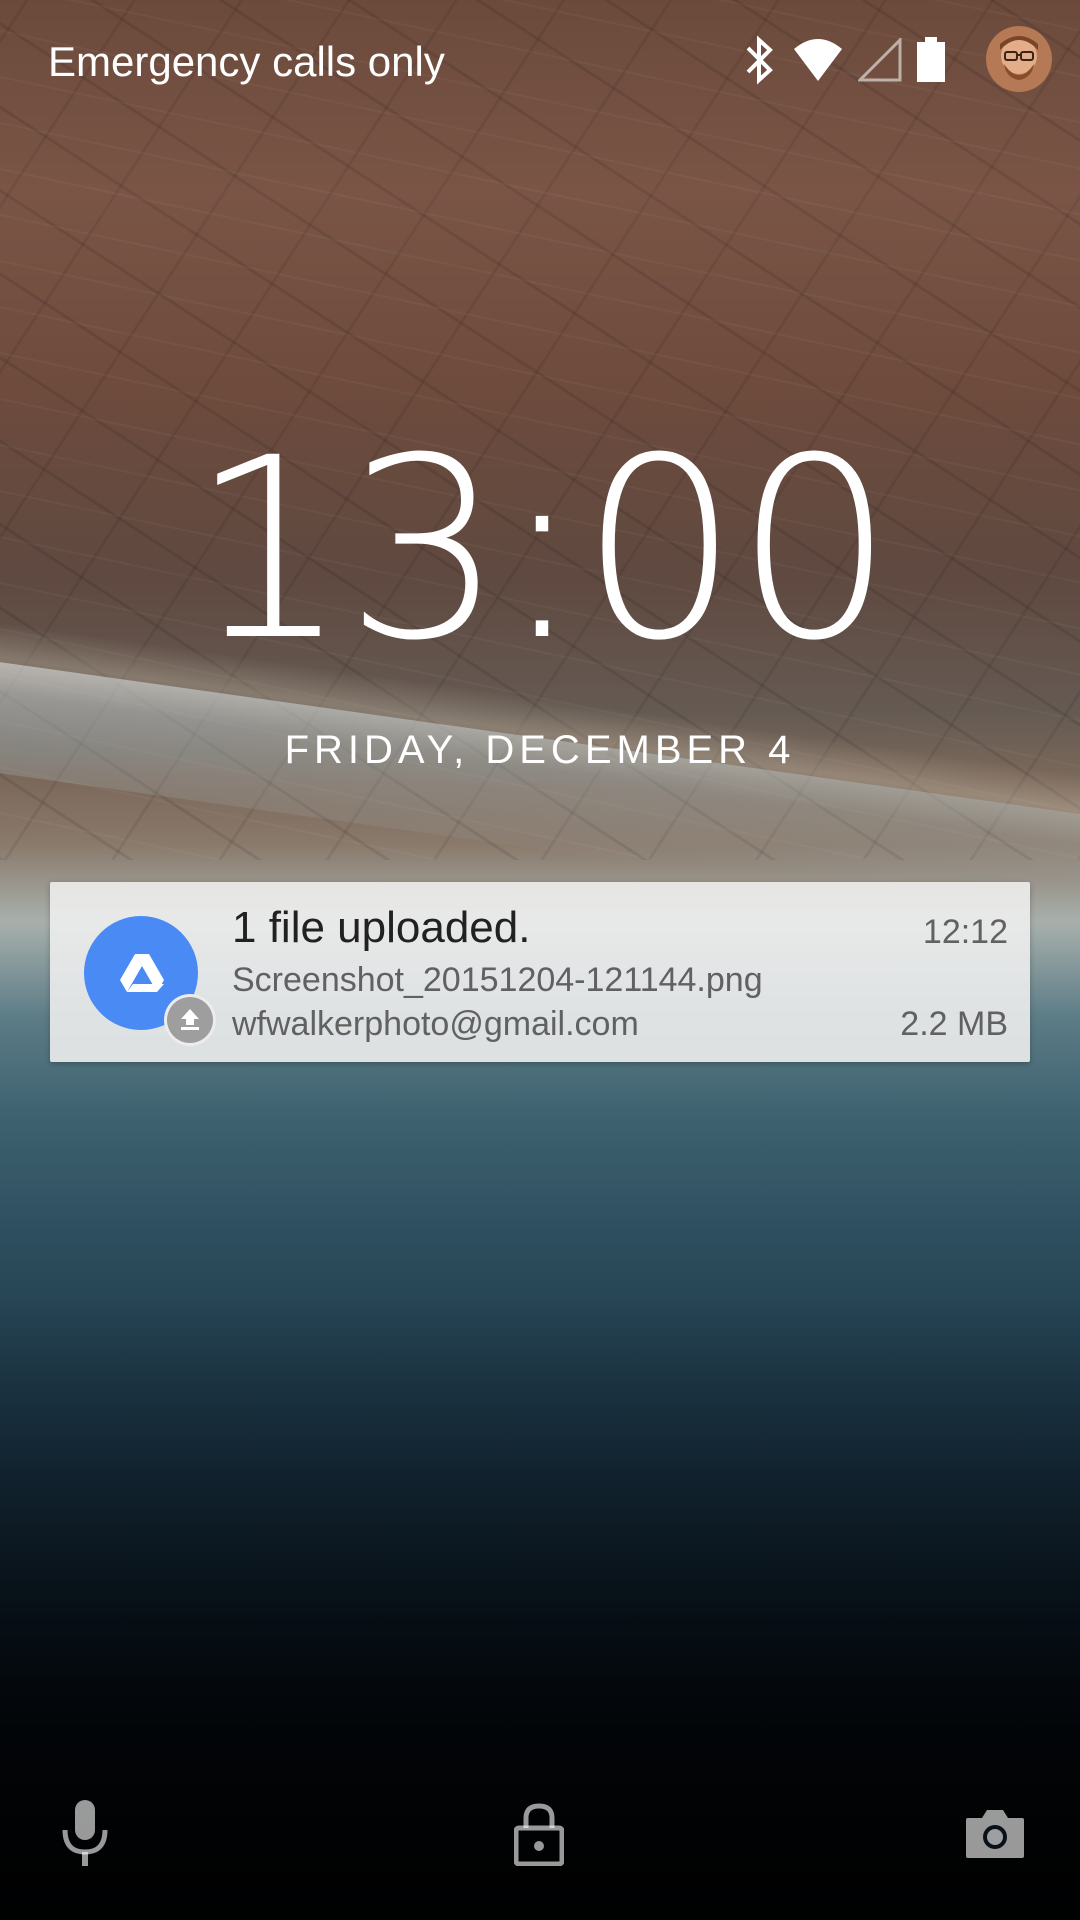  What do you see at coordinates (954, 1024) in the screenshot?
I see `notification-file-size: 2.2 MB` at bounding box center [954, 1024].